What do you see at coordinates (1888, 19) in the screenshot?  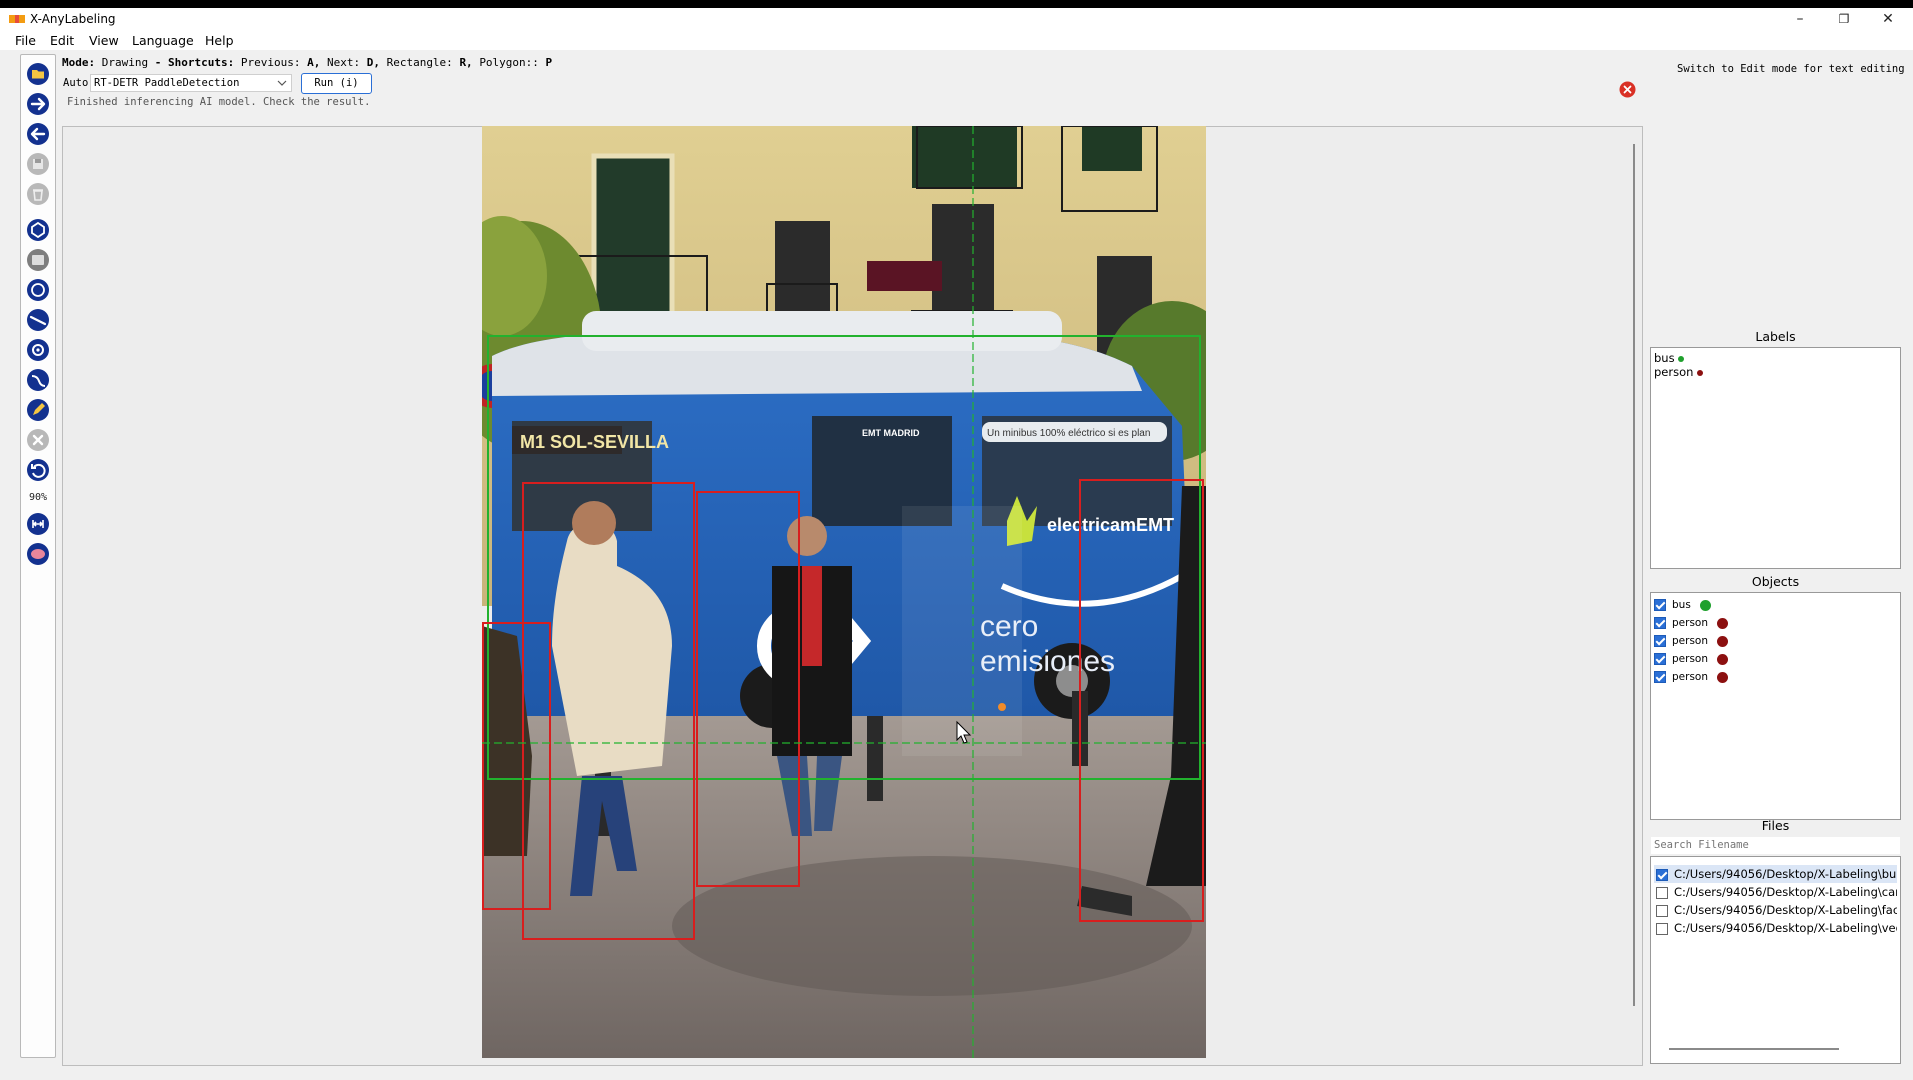 I see `close-window-button: ✕` at bounding box center [1888, 19].